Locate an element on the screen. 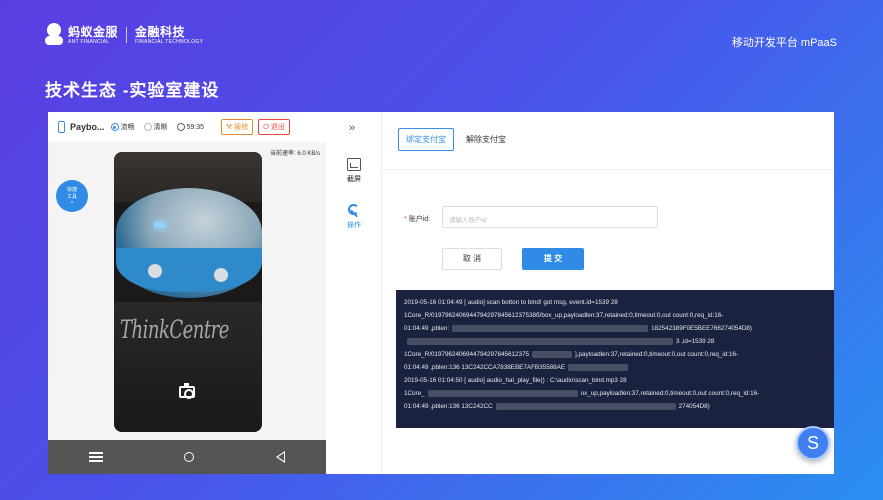 The height and width of the screenshot is (500, 883). camera-icon is located at coordinates (187, 391).